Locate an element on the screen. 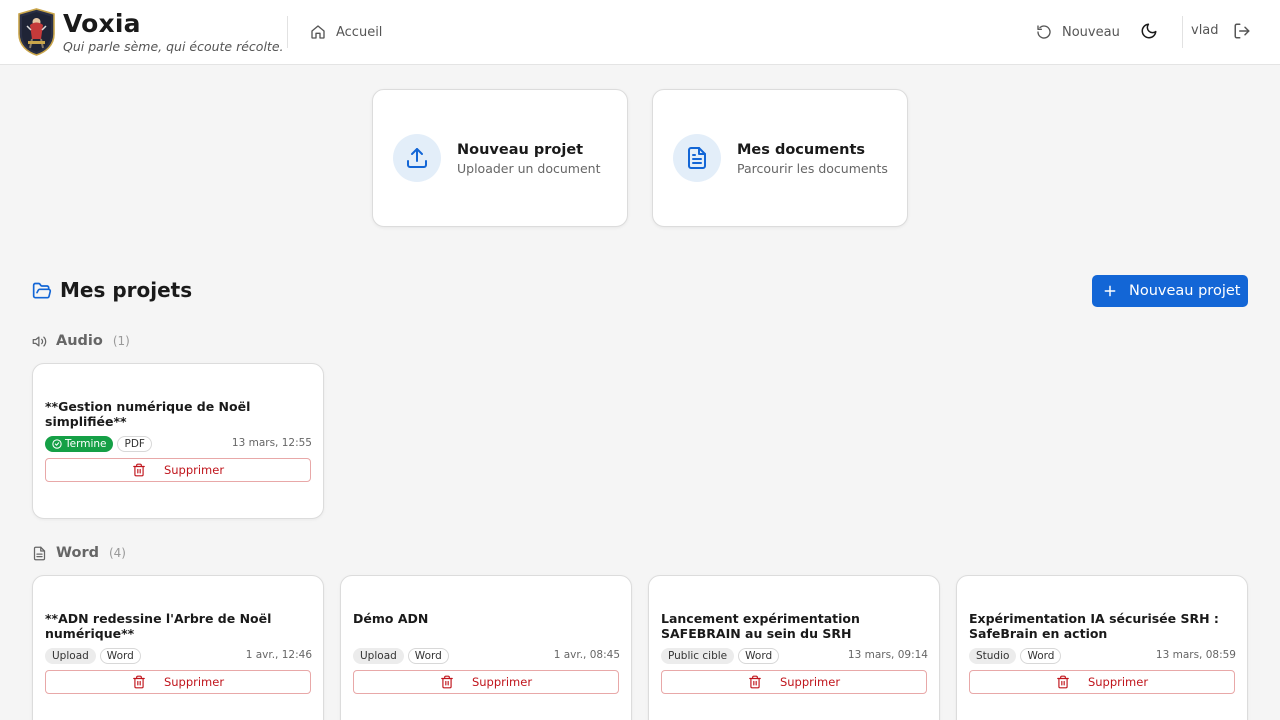  project-date: 13 mars, 08:59 is located at coordinates (1195, 655).